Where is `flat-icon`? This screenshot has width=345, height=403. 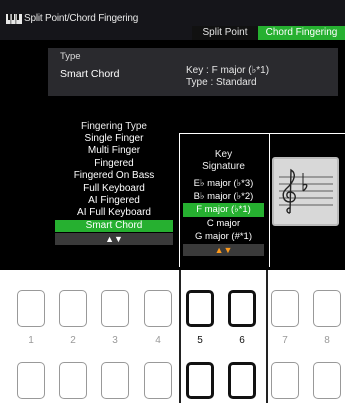 flat-icon is located at coordinates (305, 182).